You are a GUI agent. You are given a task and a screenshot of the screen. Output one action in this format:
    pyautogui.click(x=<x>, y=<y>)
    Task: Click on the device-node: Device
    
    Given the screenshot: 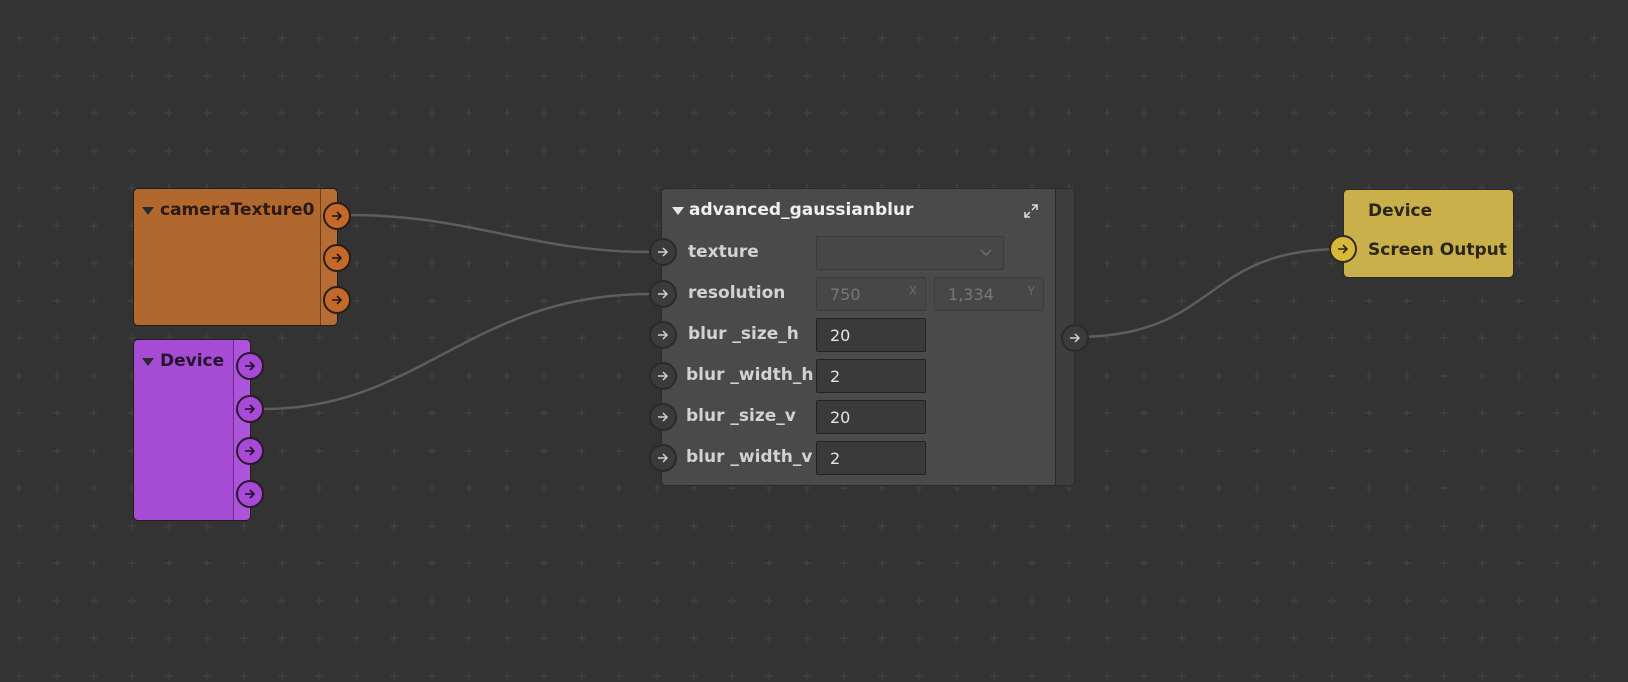 What is the action you would take?
    pyautogui.click(x=192, y=430)
    